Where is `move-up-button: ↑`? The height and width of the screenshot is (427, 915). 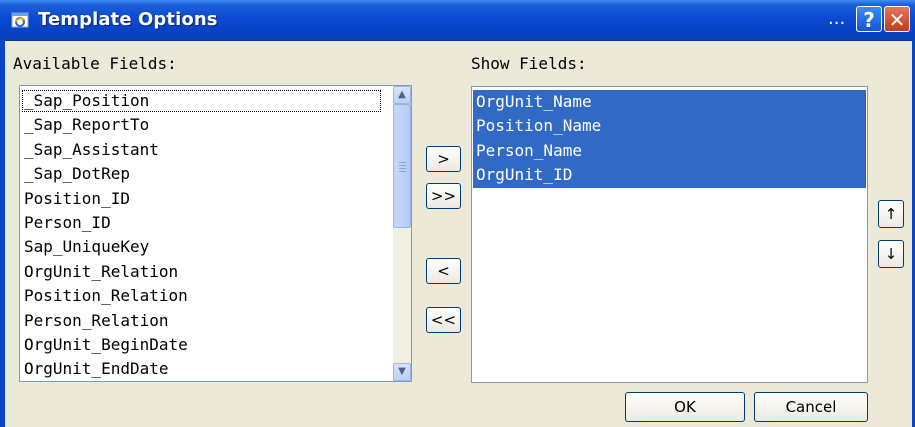 move-up-button: ↑ is located at coordinates (891, 214).